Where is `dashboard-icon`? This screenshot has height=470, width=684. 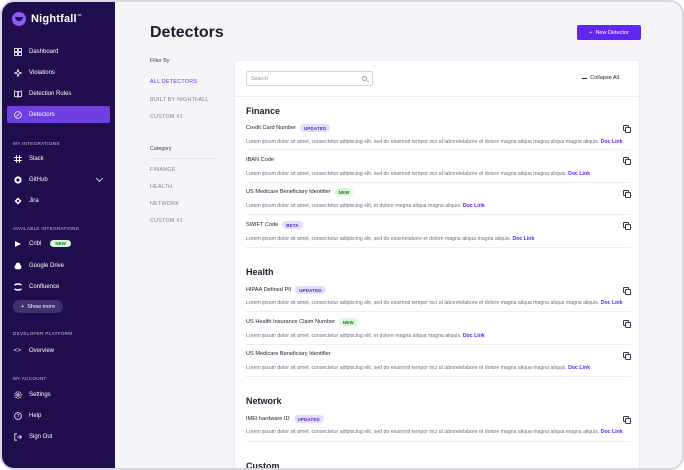
dashboard-icon is located at coordinates (17, 51).